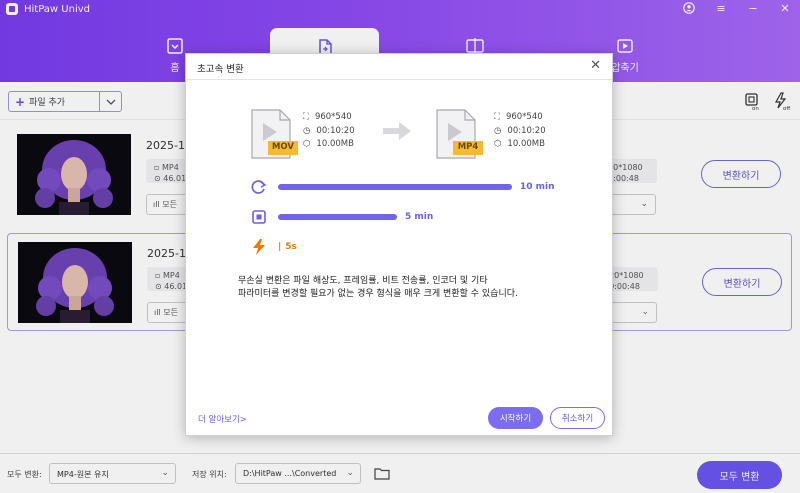  I want to click on target-size-value: 10.00MB, so click(526, 144).